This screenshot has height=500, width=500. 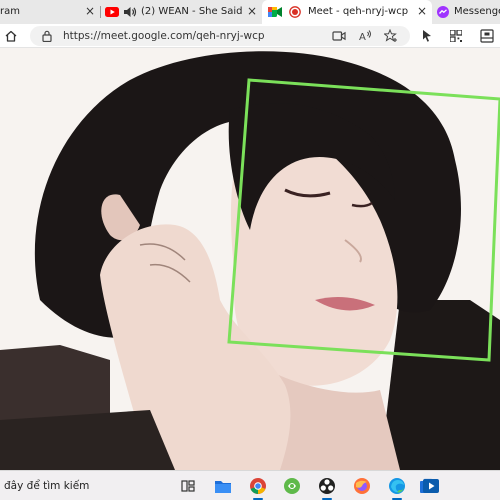 I want to click on obs-icon, so click(x=327, y=487).